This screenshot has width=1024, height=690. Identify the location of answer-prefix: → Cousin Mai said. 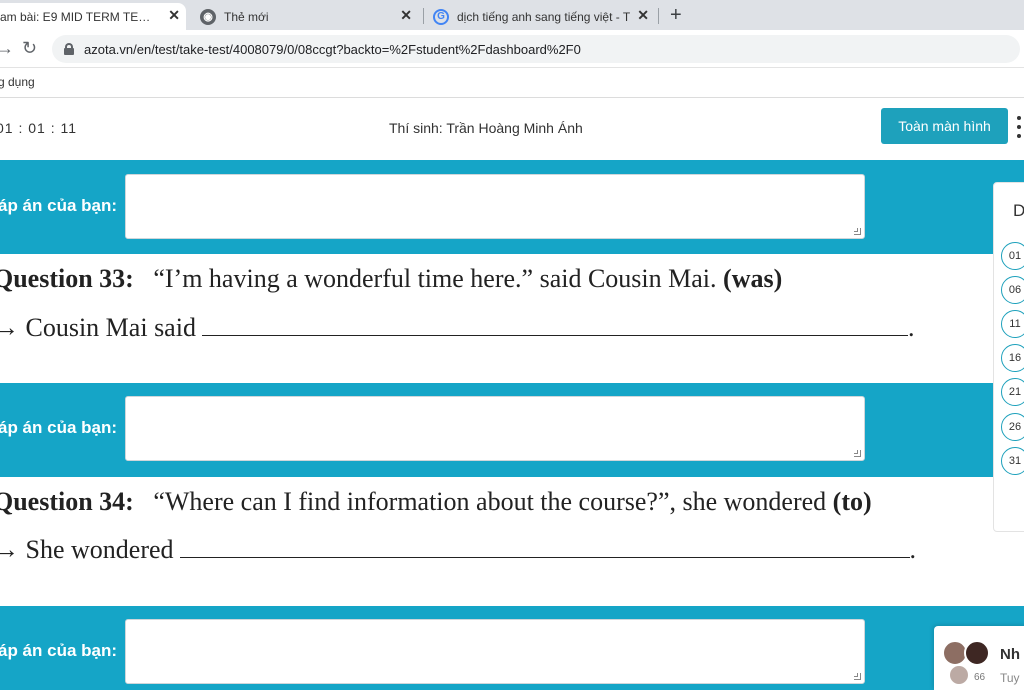
(98, 327).